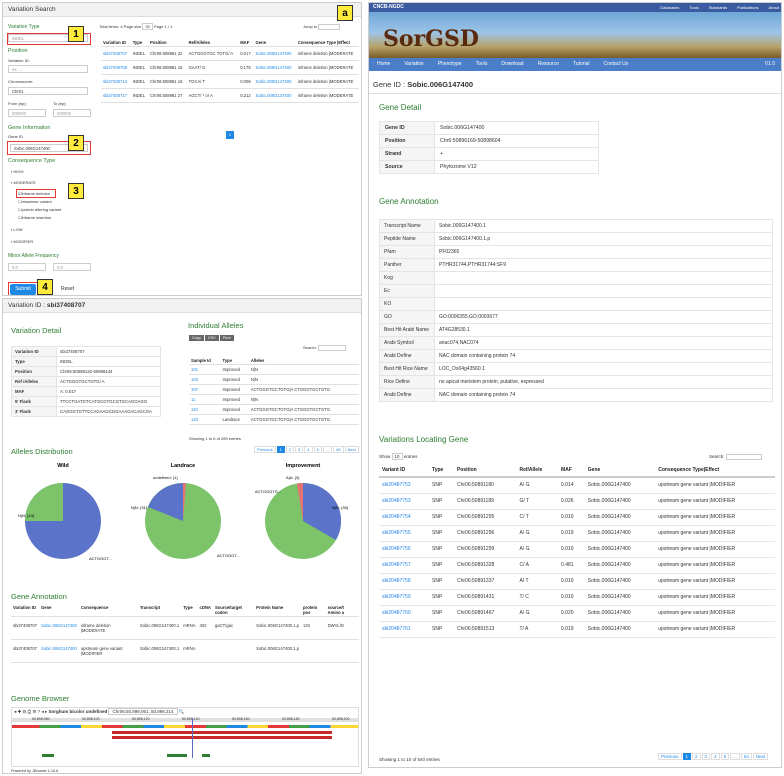 Image resolution: width=784 pixels, height=776 pixels. Describe the element at coordinates (205, 389) in the screenshot. I see `table-cell: 107` at that location.